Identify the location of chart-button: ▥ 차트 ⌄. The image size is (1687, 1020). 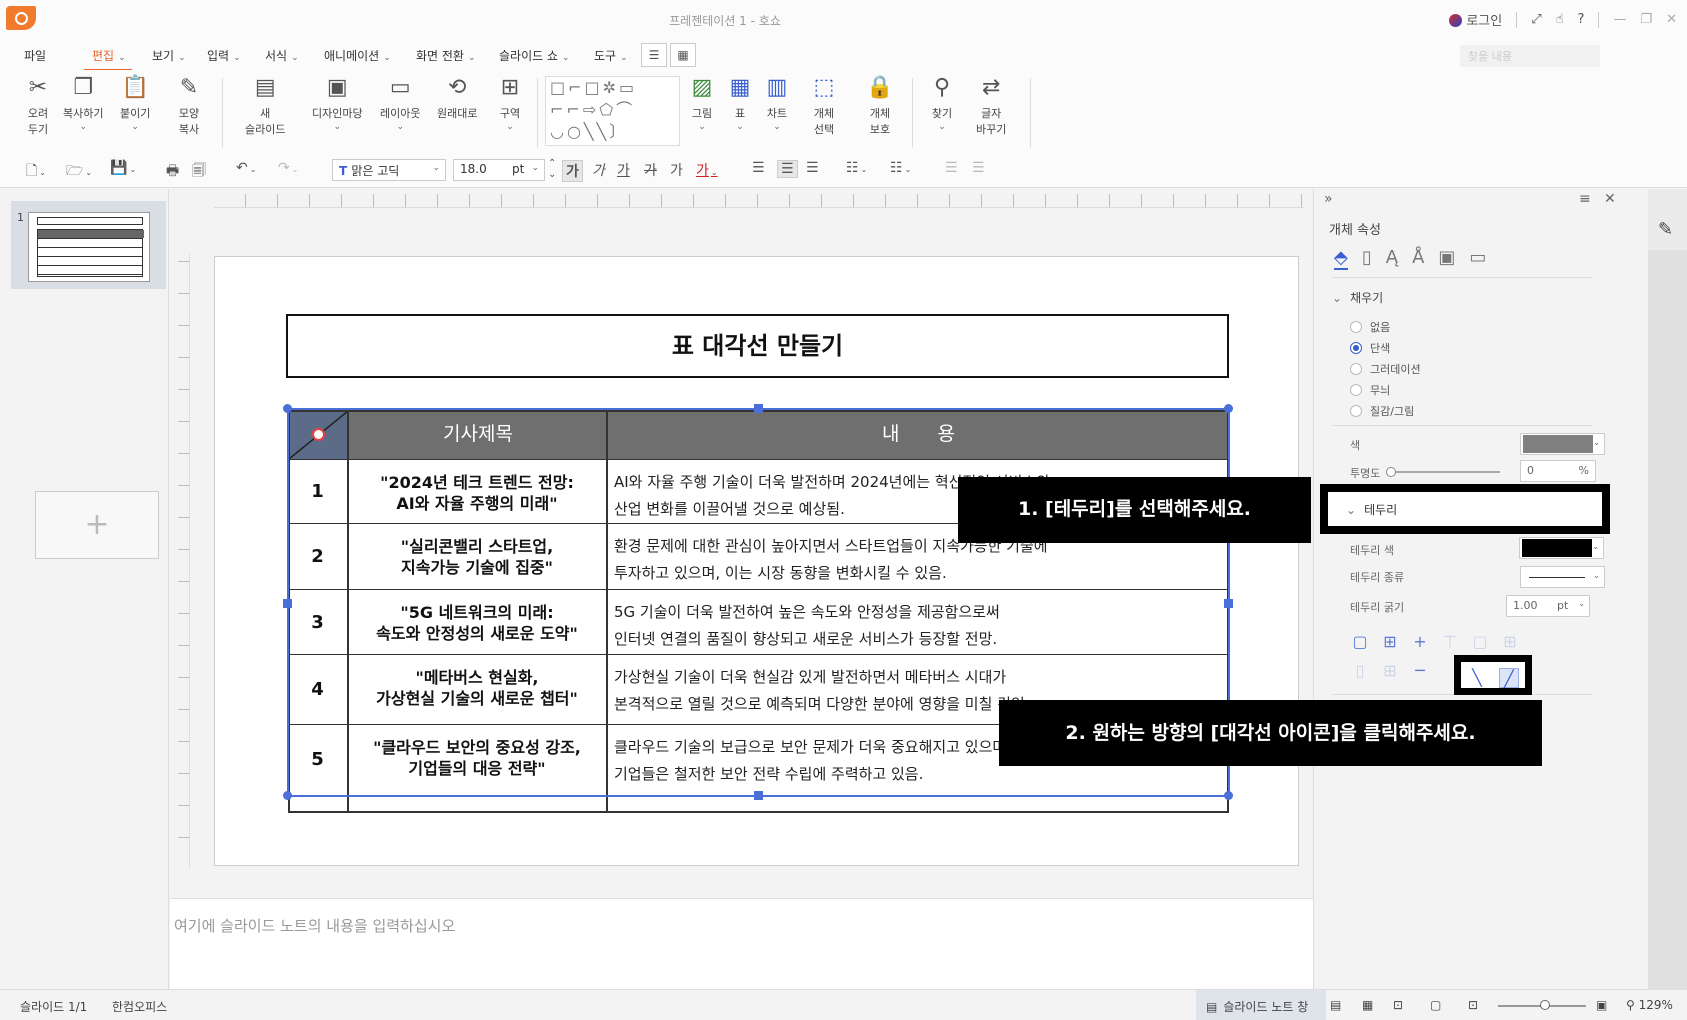
(777, 103).